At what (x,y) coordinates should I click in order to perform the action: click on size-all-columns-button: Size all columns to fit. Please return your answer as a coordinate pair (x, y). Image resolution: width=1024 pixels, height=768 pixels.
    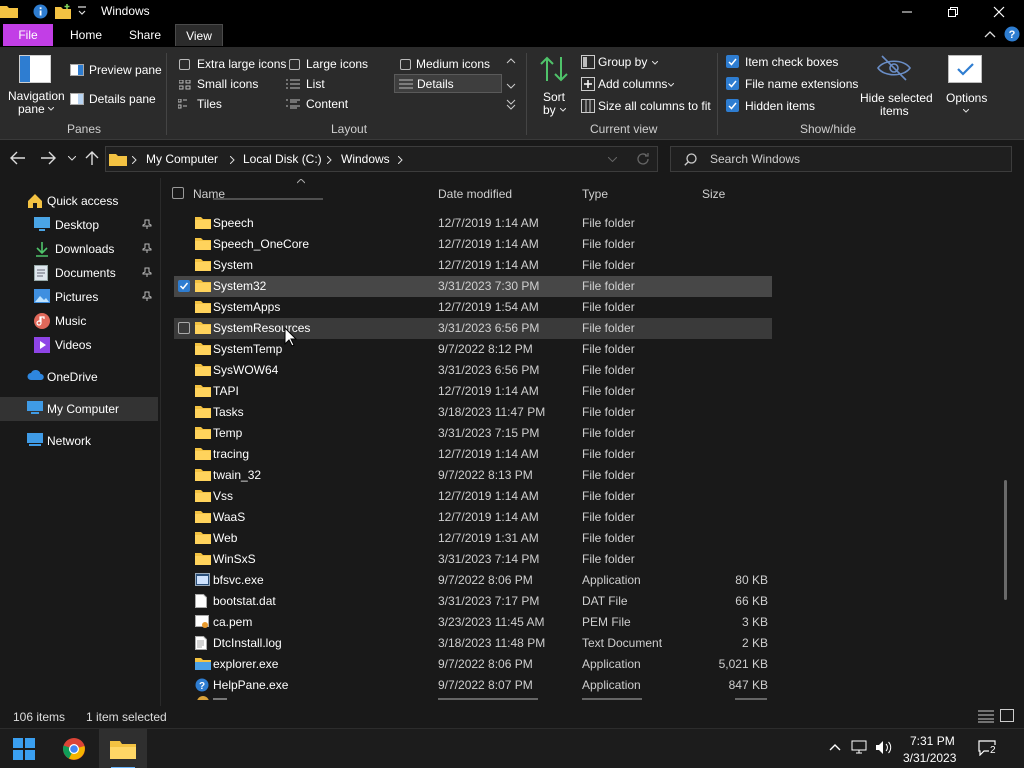
    Looking at the image, I should click on (645, 106).